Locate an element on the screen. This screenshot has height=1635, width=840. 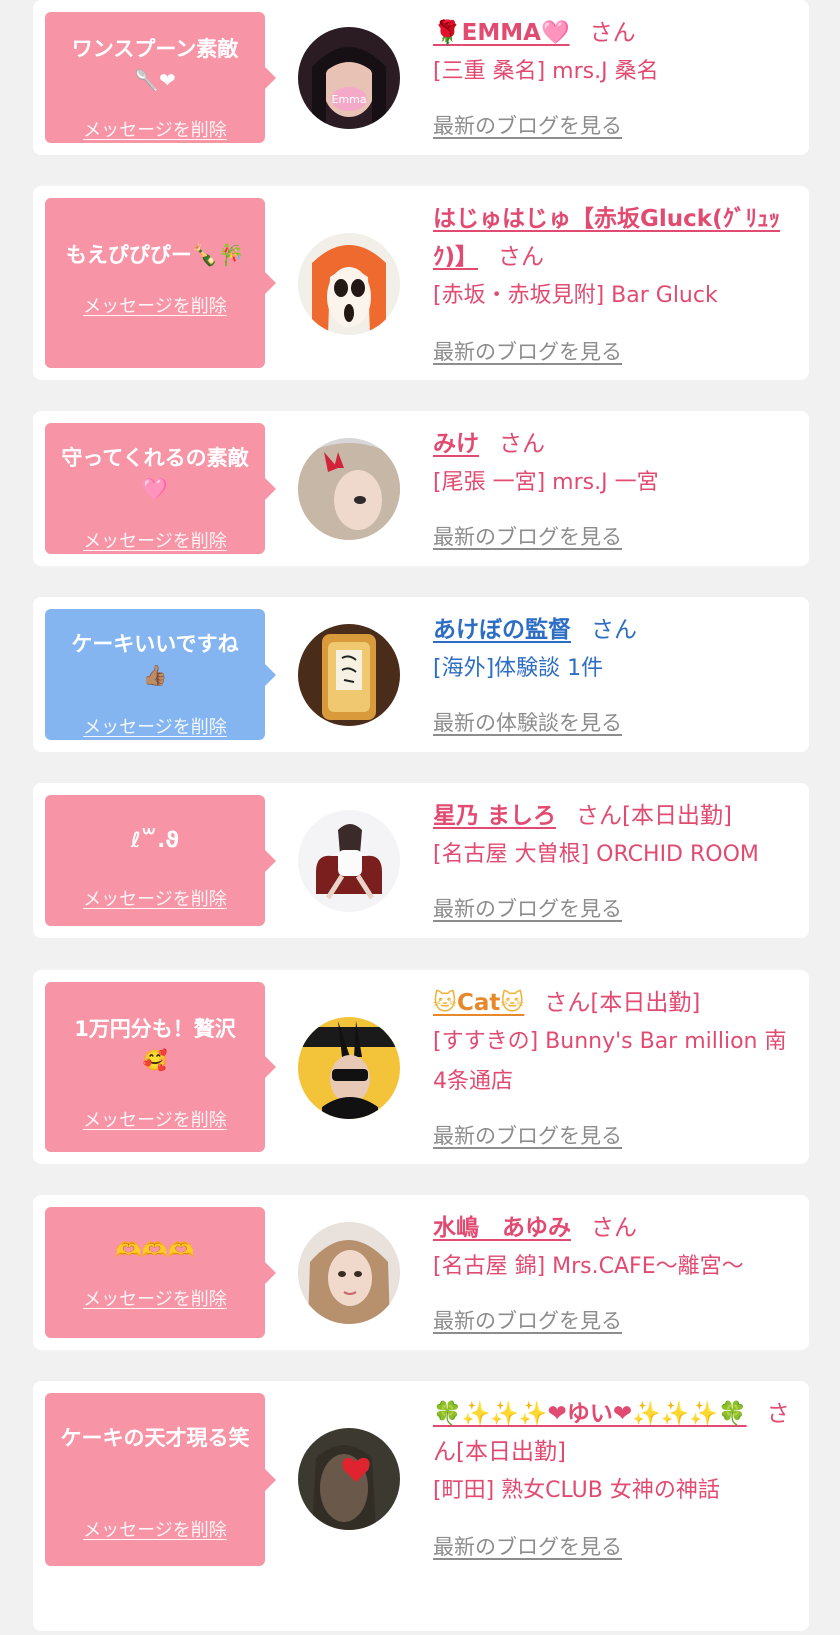
sender-name-link: 🌹EMMA🩷 is located at coordinates (501, 33).